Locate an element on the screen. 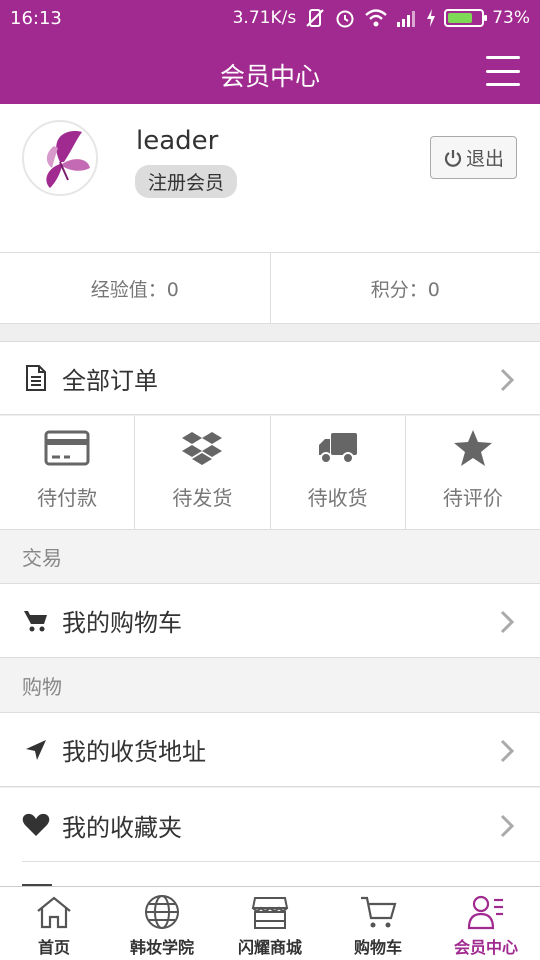  my-favorites-label: 我的收藏夹 is located at coordinates (122, 827).